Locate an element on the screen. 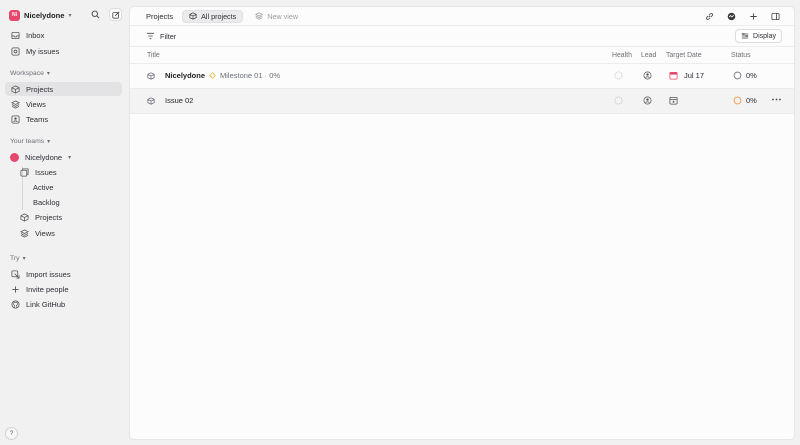  tab-new-view: New view is located at coordinates (276, 16).